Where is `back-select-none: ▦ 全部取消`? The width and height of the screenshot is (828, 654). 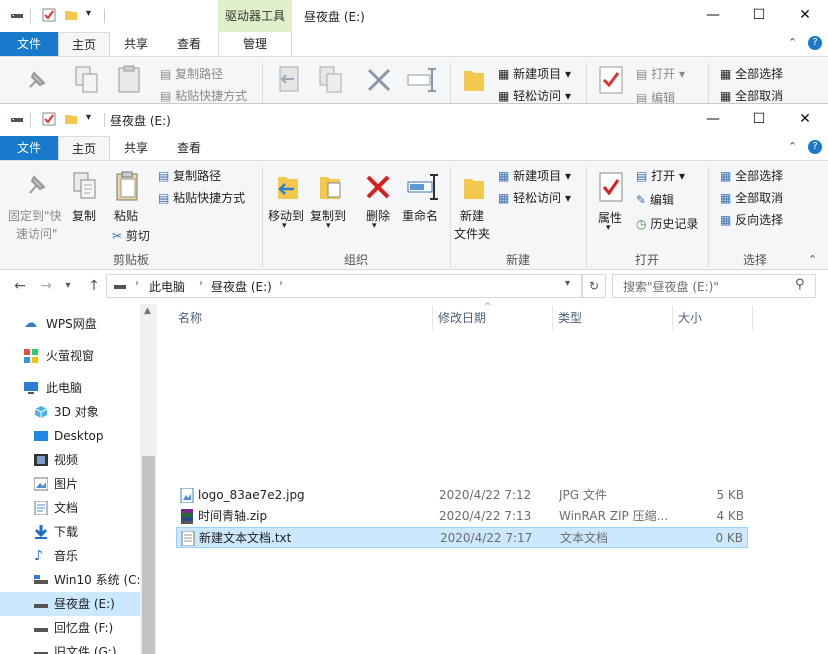 back-select-none: ▦ 全部取消 is located at coordinates (752, 96).